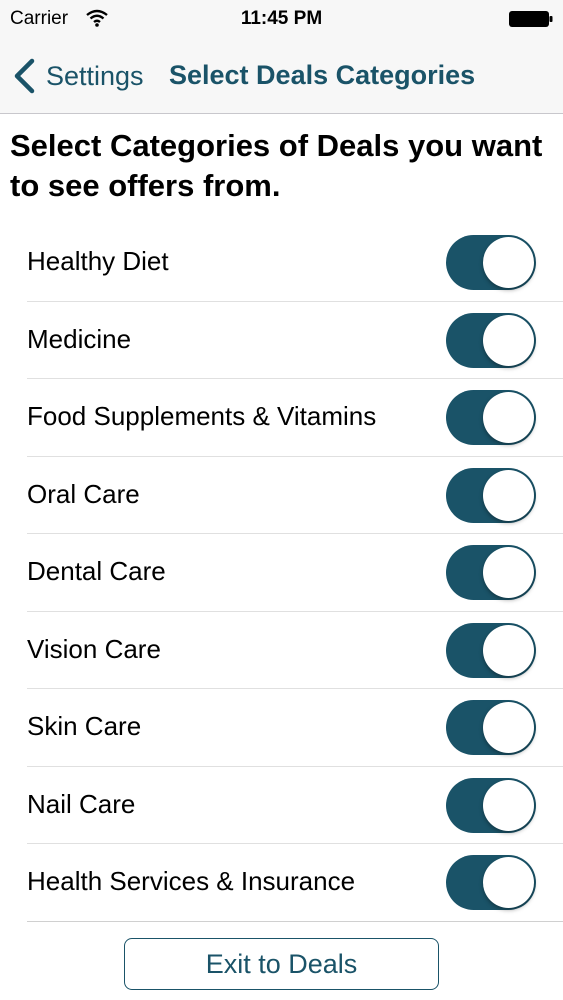 The width and height of the screenshot is (563, 1000). I want to click on status-bar: Carrier 11:45 PM, so click(281, 20).